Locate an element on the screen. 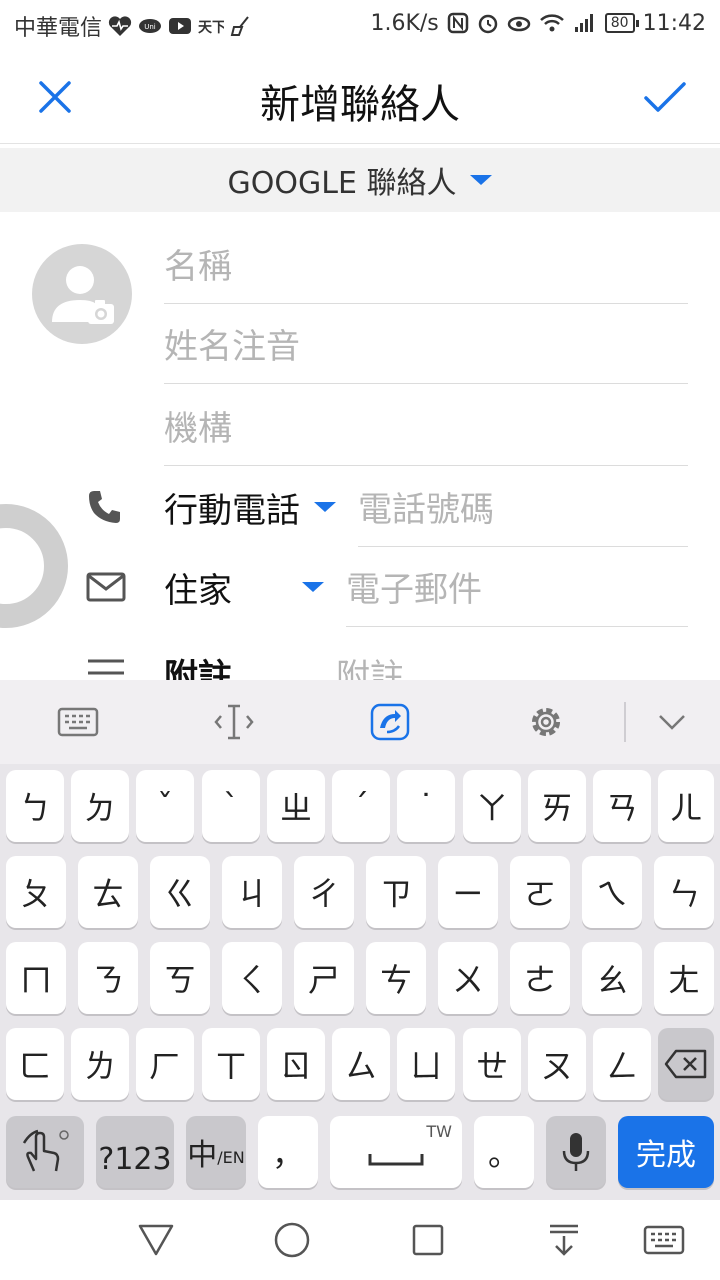 The width and height of the screenshot is (720, 1280). status-left: 中華電信 Uni 天下 is located at coordinates (133, 26).